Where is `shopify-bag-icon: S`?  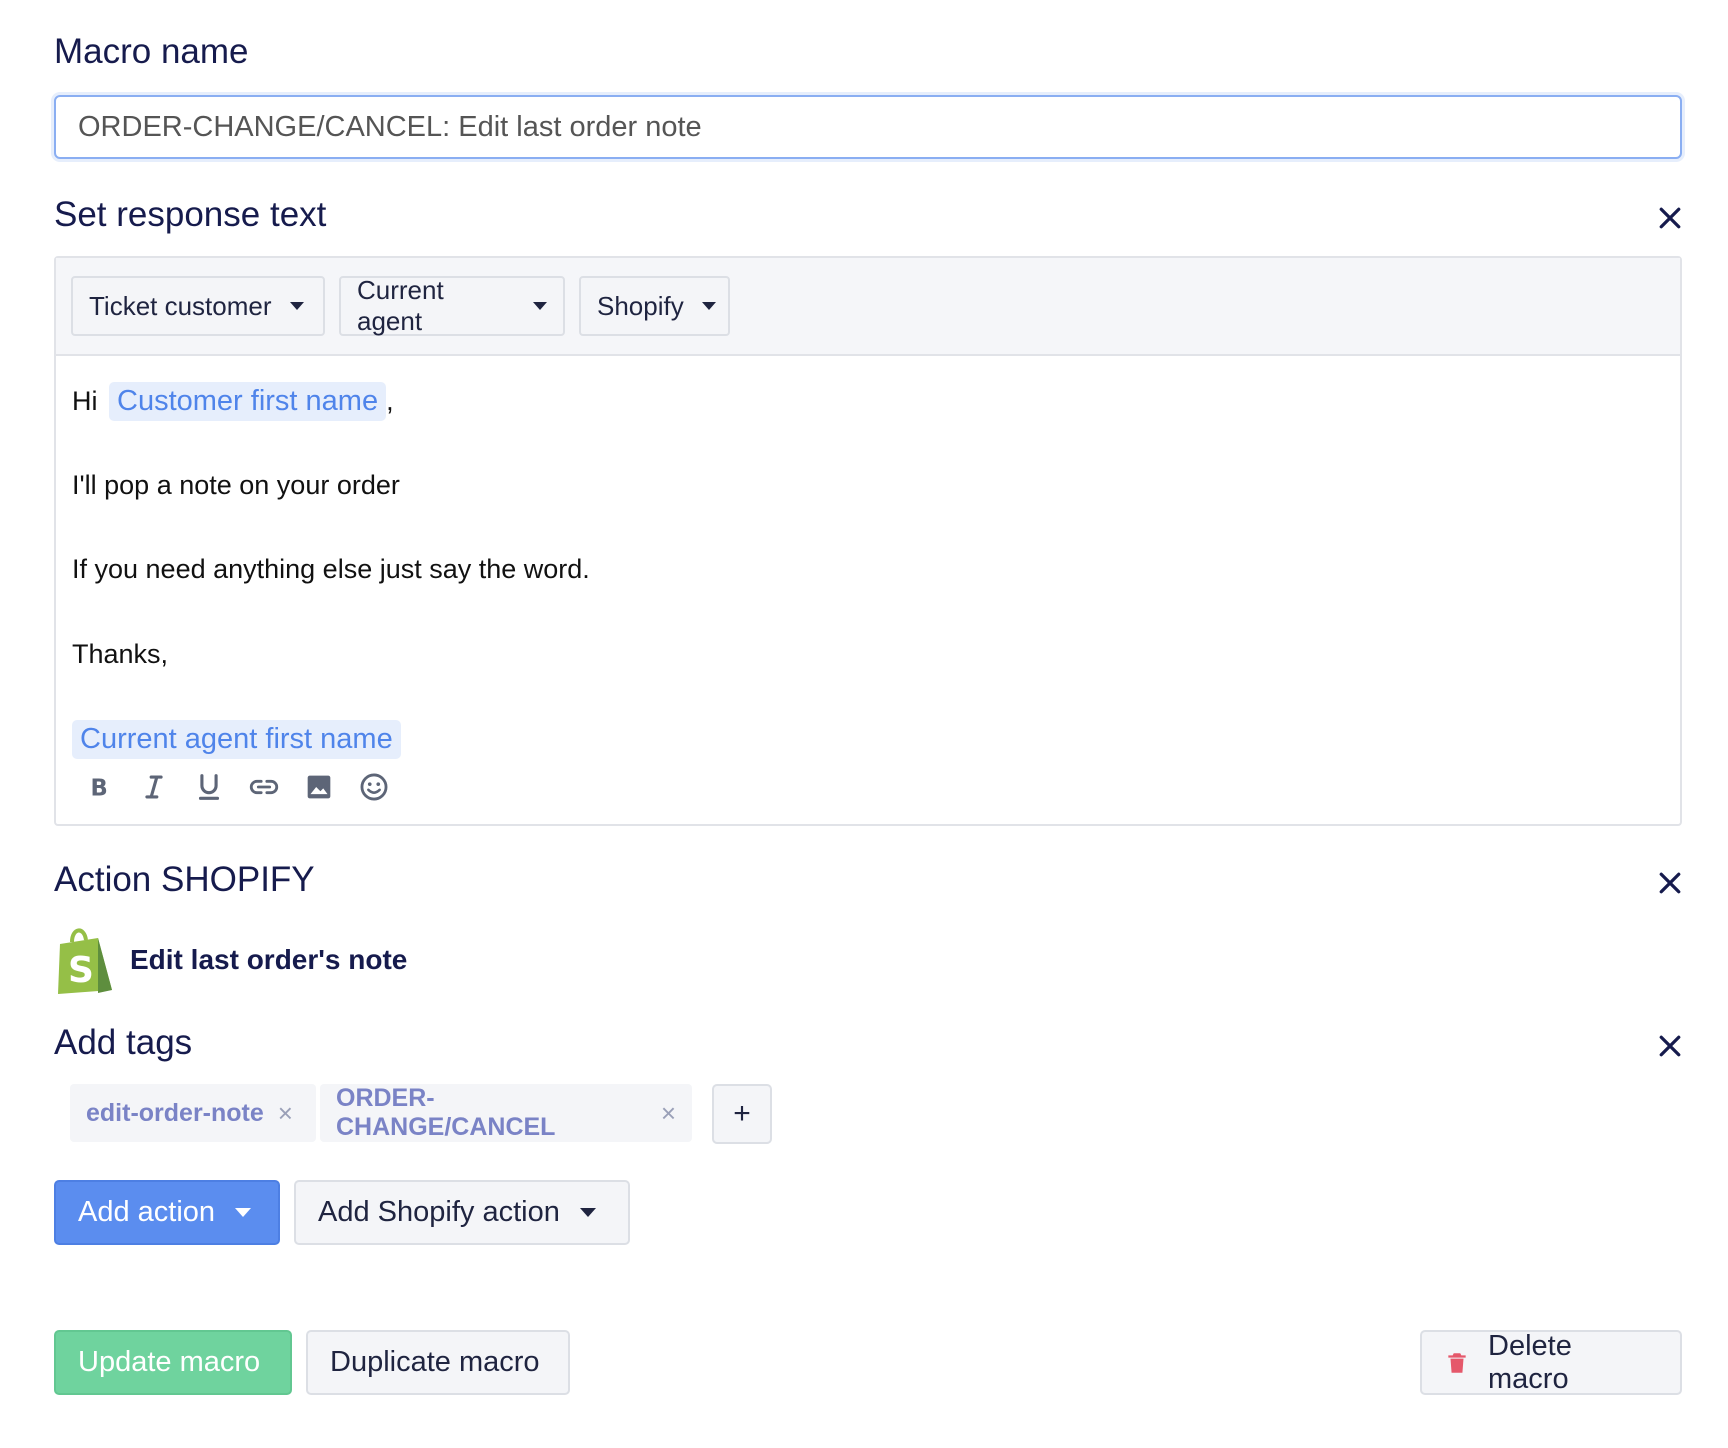
shopify-bag-icon: S is located at coordinates (85, 960).